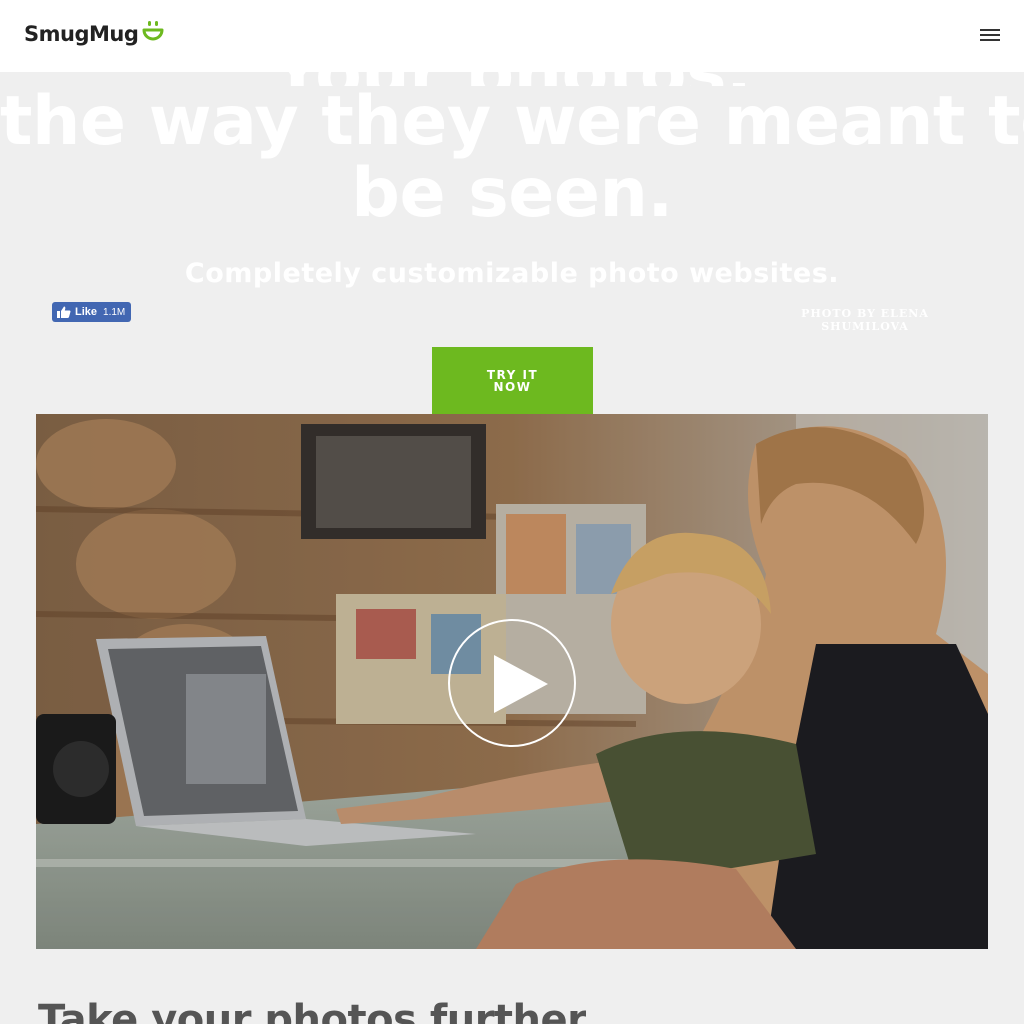 The width and height of the screenshot is (1024, 1024). What do you see at coordinates (512, 36) in the screenshot?
I see `site-header: SmugMug` at bounding box center [512, 36].